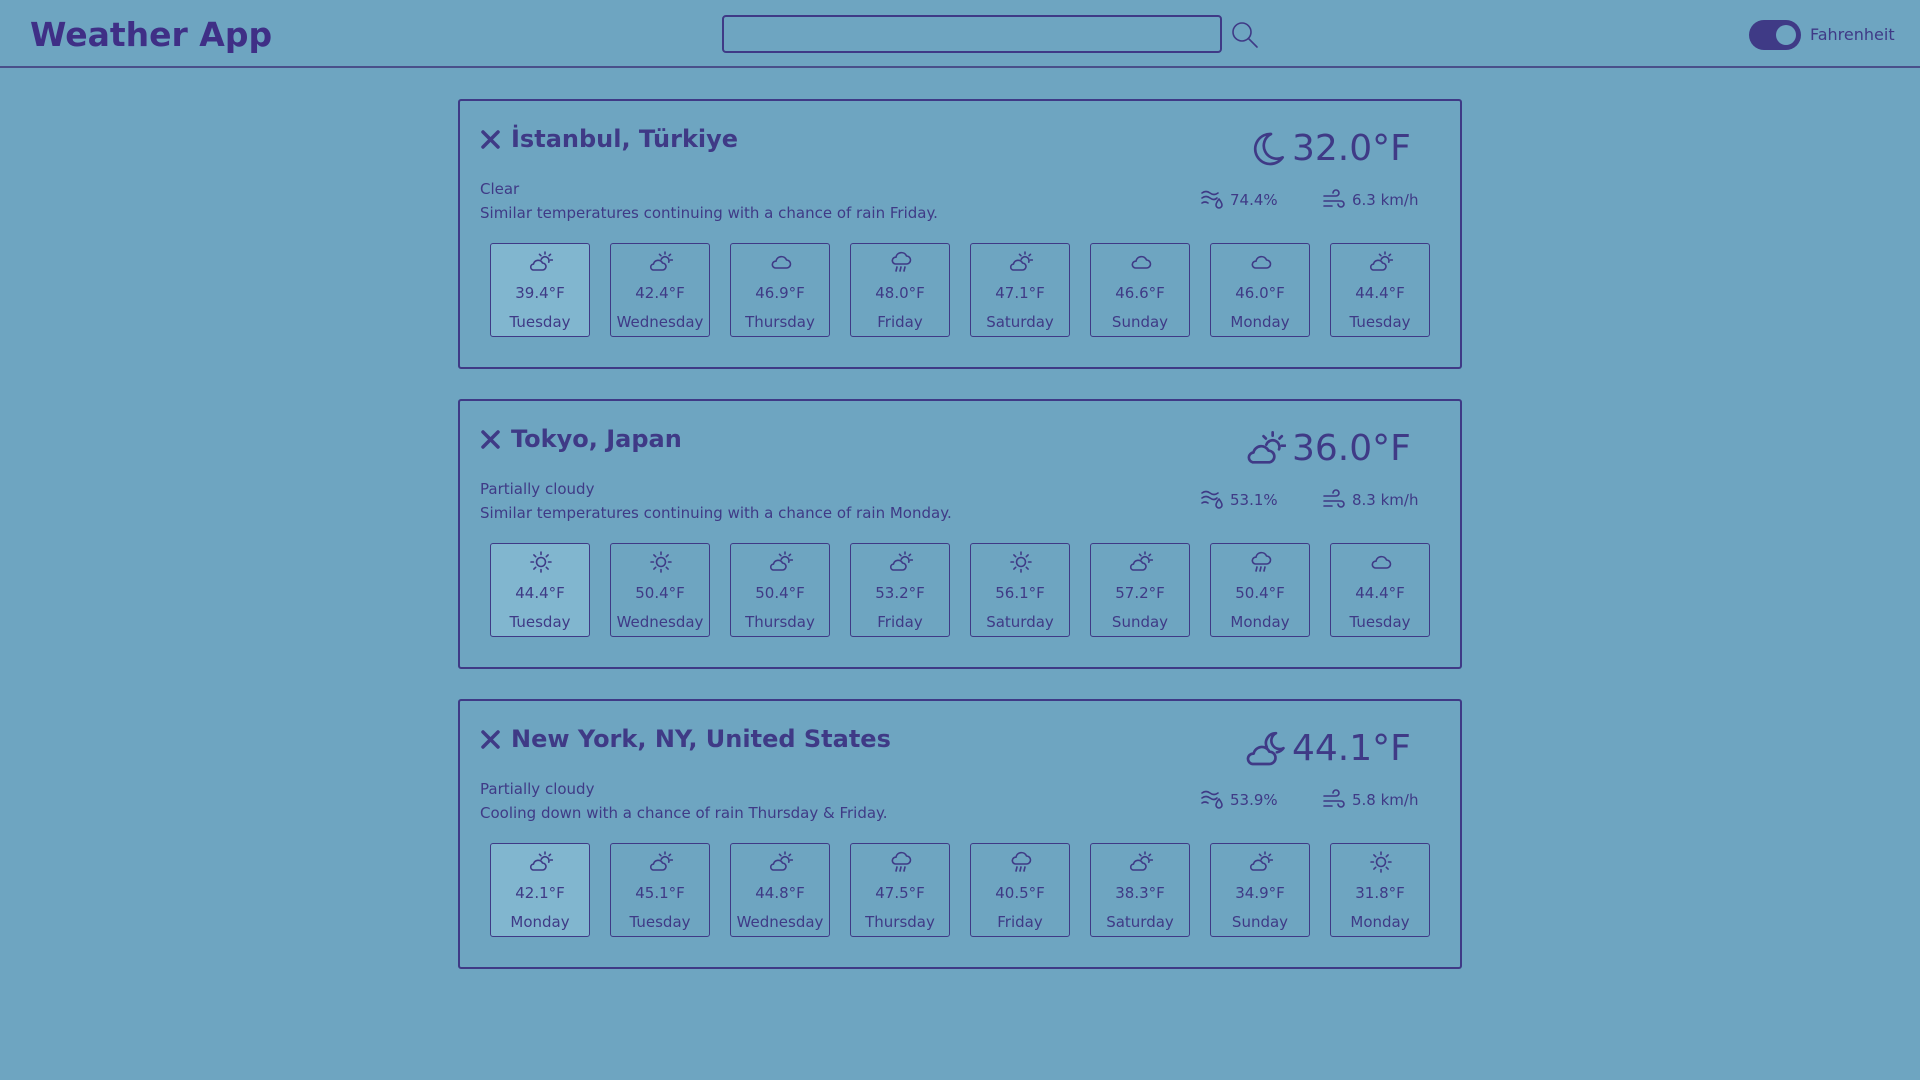  I want to click on forecast-day: 57.2°F Sunday, so click(1140, 590).